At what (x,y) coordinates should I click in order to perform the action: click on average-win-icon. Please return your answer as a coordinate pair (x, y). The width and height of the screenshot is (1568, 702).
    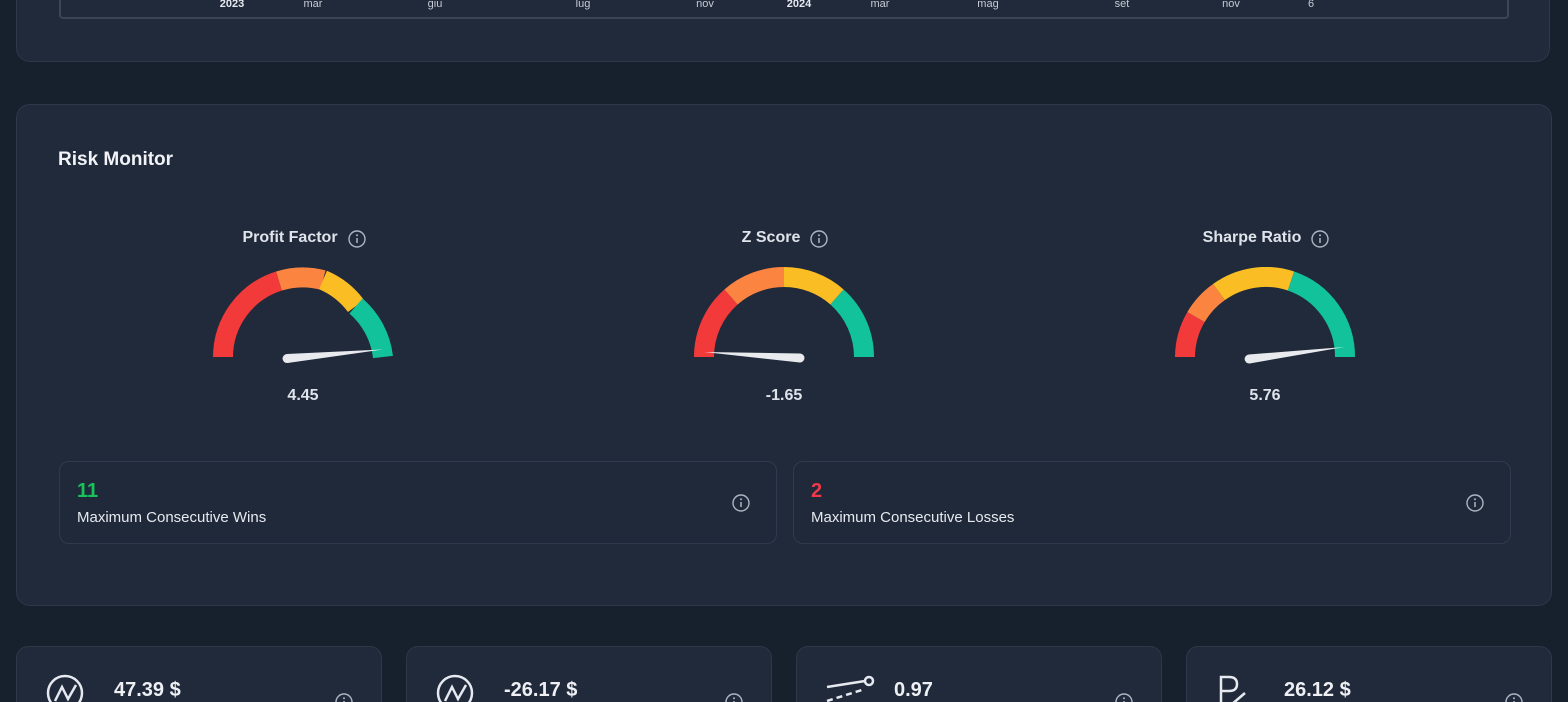
    Looking at the image, I should click on (65, 687).